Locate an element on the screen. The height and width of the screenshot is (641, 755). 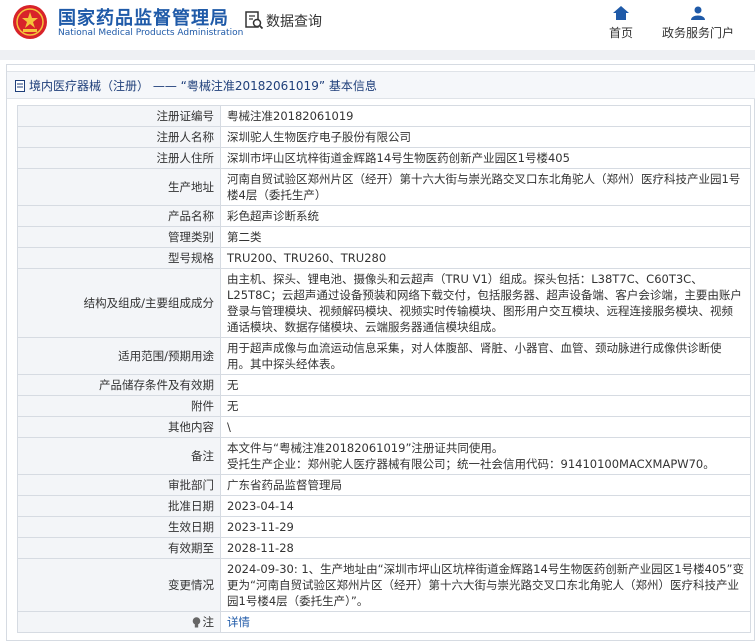
site-subtitle: National Medical Products Administration is located at coordinates (151, 33).